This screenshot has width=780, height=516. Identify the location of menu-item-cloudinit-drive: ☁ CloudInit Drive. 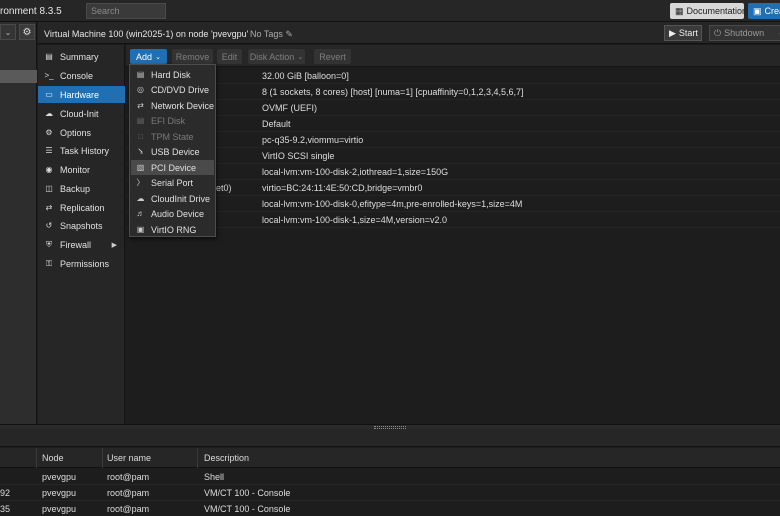
(172, 198).